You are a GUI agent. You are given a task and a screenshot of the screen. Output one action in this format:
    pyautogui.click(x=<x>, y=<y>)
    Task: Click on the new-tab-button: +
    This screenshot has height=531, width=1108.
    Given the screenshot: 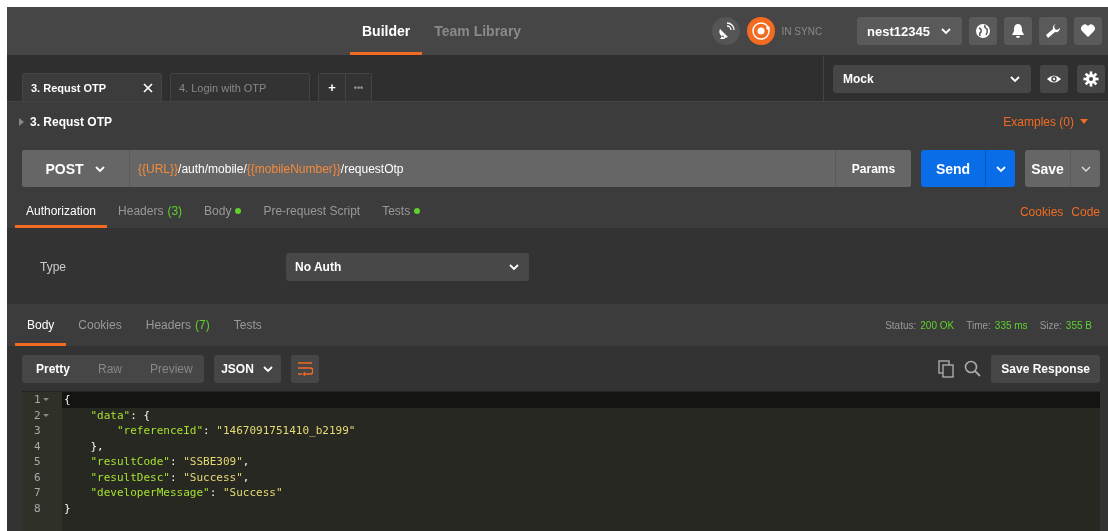 What is the action you would take?
    pyautogui.click(x=332, y=87)
    